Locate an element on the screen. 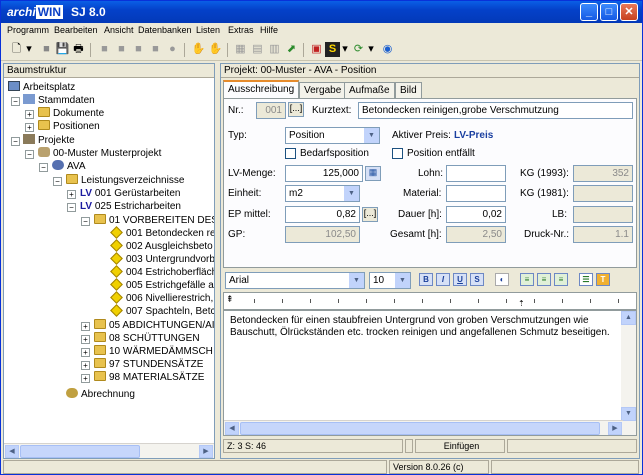 The image size is (643, 475). tree-item-pos-003: 003 Untergrundvorbe is located at coordinates (162, 259).